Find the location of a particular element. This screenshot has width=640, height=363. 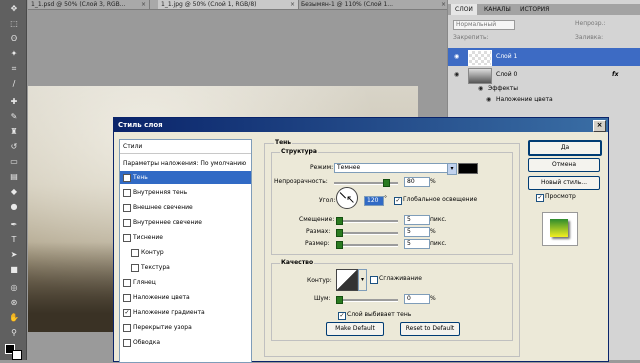

style-item-bevel-emboss: Тиснение is located at coordinates (185, 237).